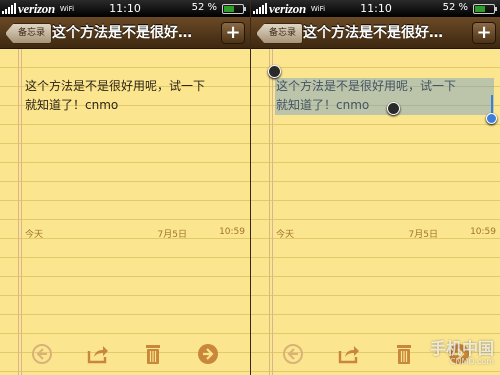 This screenshot has width=500, height=375. Describe the element at coordinates (492, 105) in the screenshot. I see `selection-caret-stem` at that location.